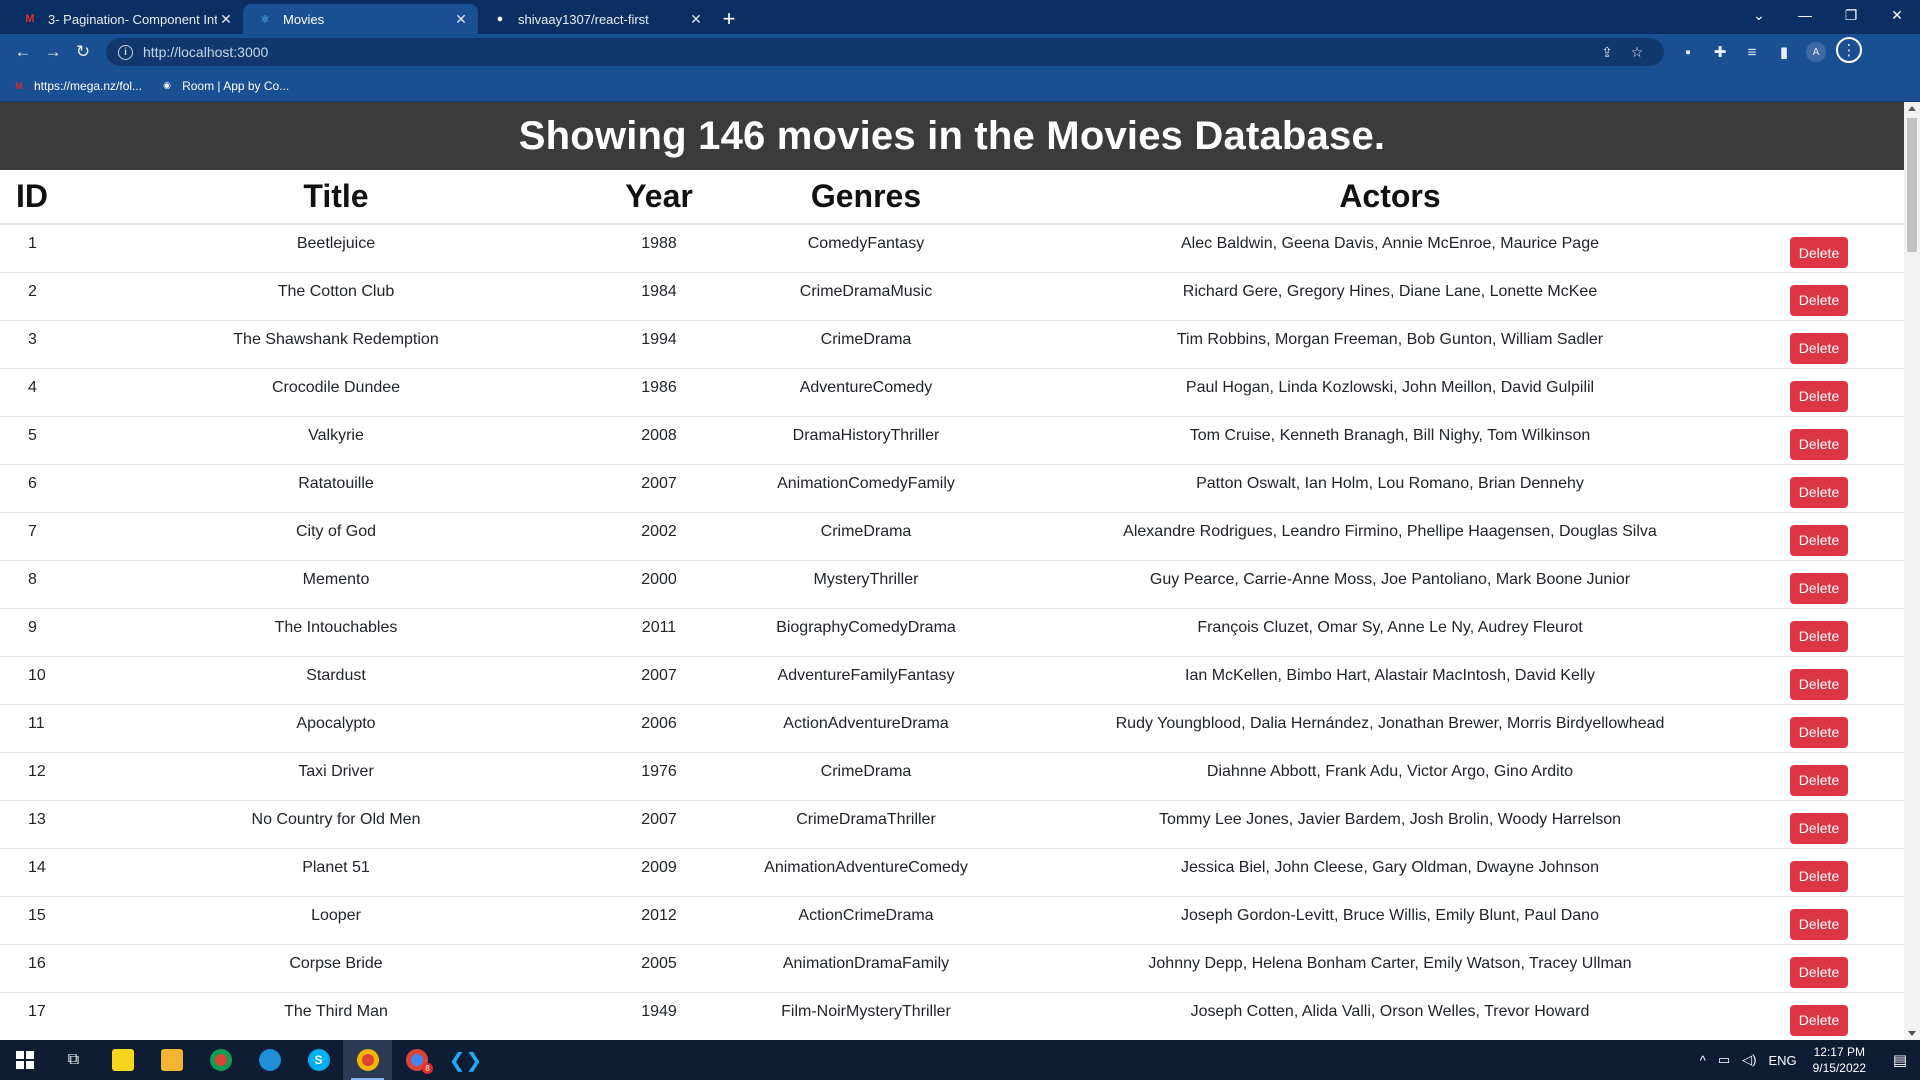 This screenshot has height=1080, width=1920. What do you see at coordinates (1720, 52) in the screenshot?
I see `puzzle-extensions-icon: ✚` at bounding box center [1720, 52].